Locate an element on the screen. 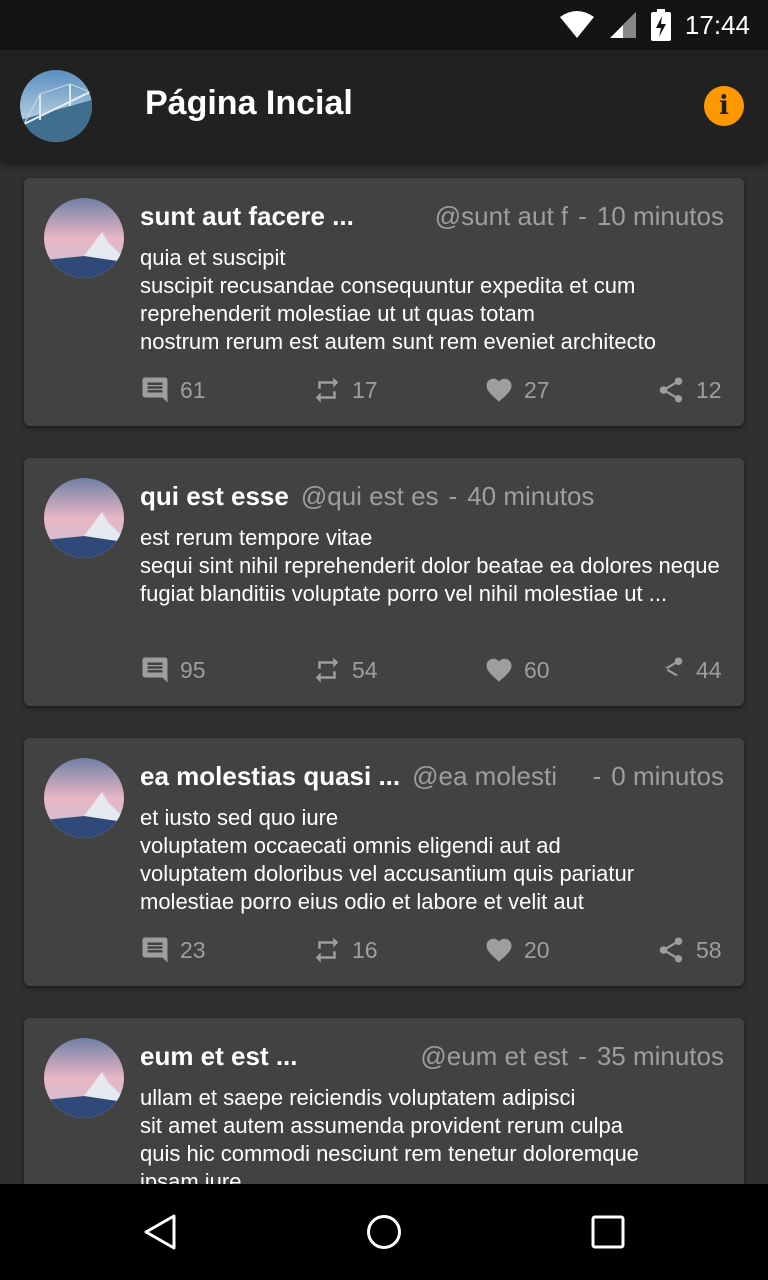  signal-icon is located at coordinates (623, 25).